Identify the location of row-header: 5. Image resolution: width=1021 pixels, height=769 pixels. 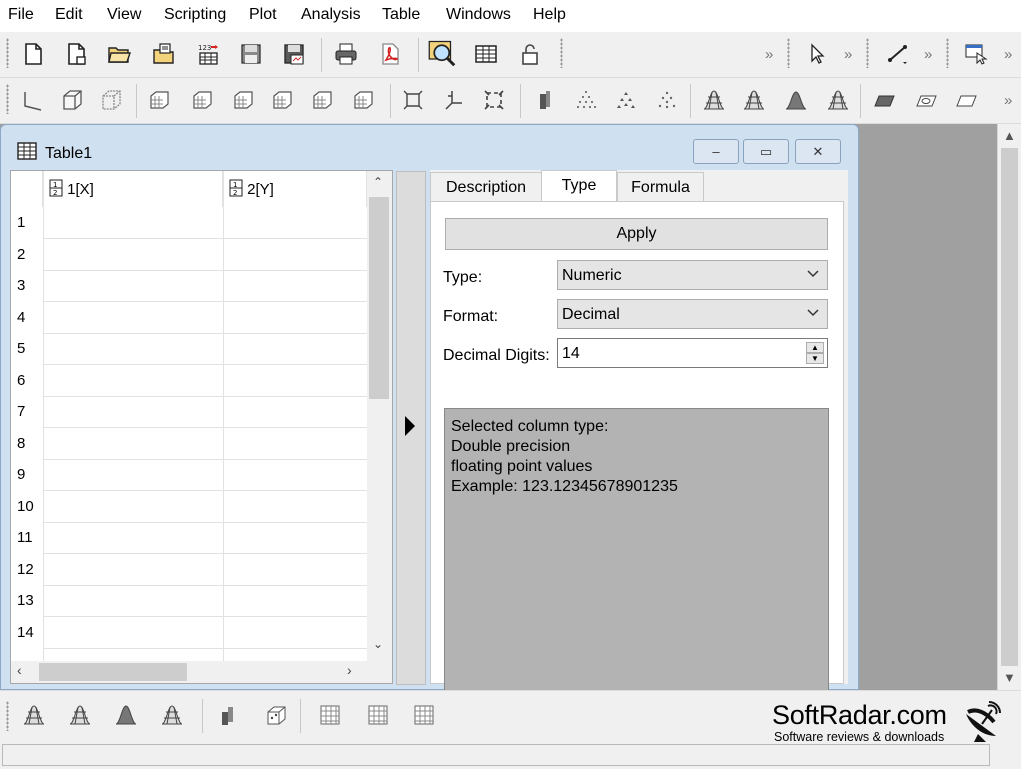
(27, 348).